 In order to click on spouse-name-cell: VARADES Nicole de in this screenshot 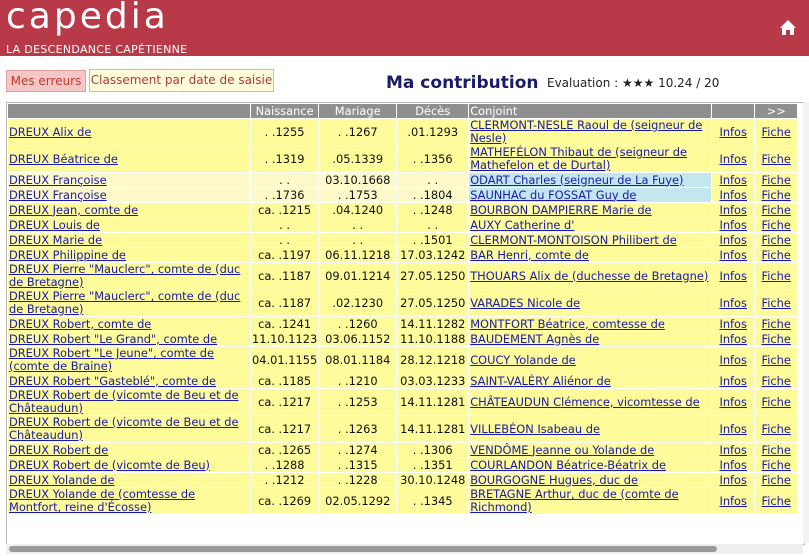, I will do `click(590, 303)`.